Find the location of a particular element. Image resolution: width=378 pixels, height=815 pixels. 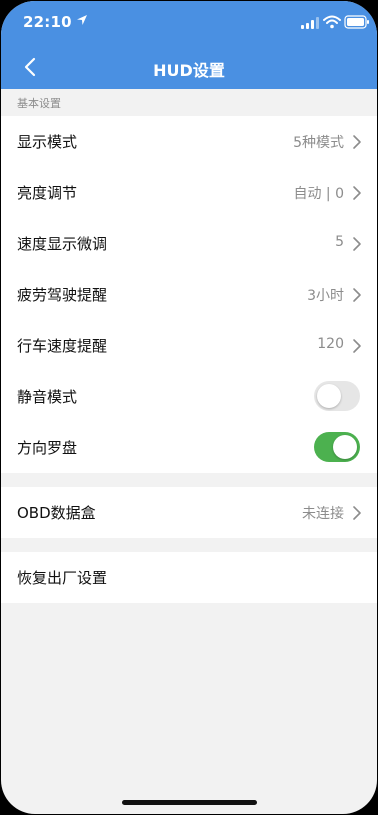

setting-label: 方向罗盘 is located at coordinates (47, 448).